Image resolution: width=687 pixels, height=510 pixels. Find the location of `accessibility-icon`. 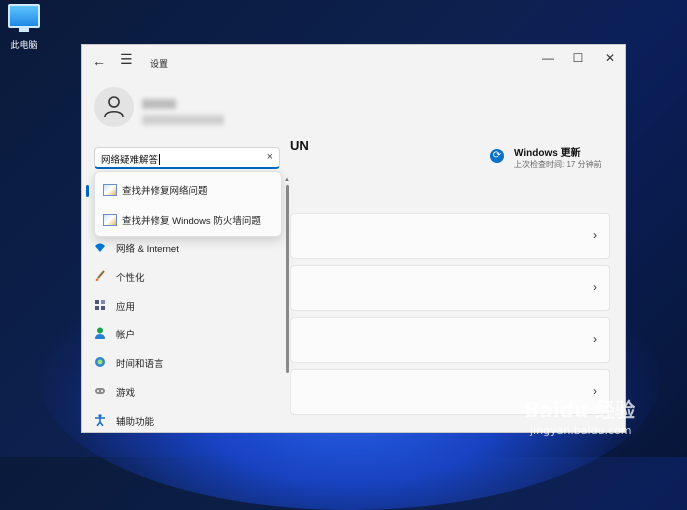

accessibility-icon is located at coordinates (100, 420).